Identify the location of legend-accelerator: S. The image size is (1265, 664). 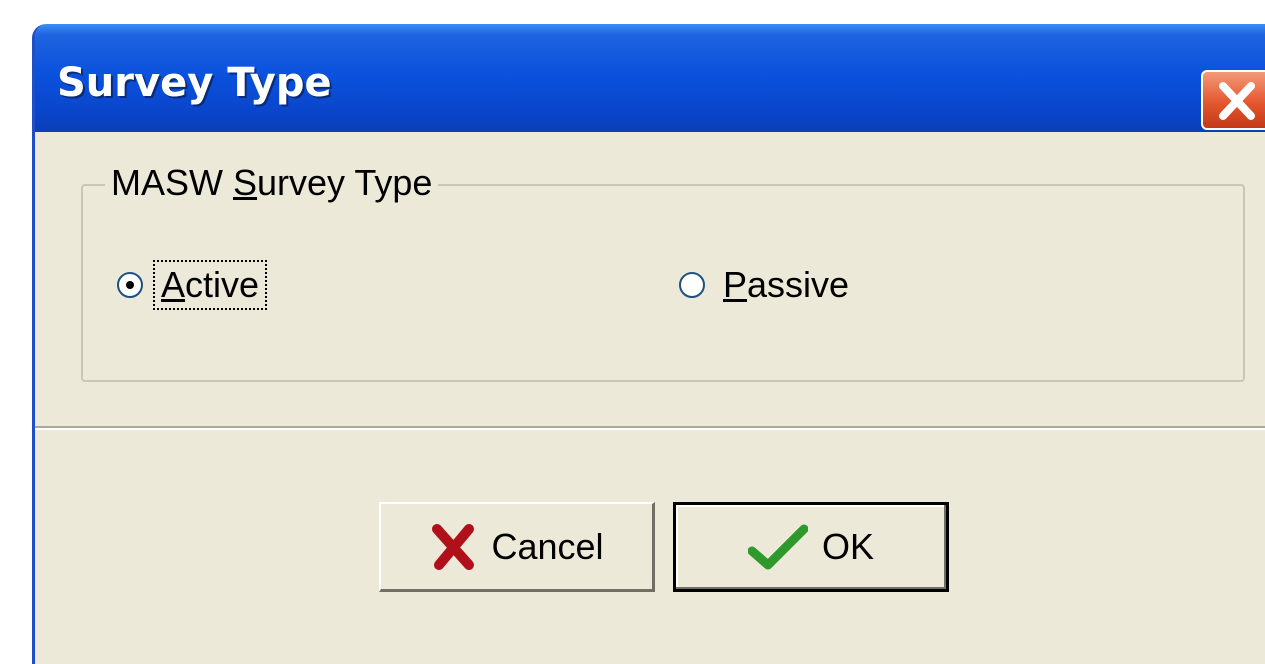
(245, 182).